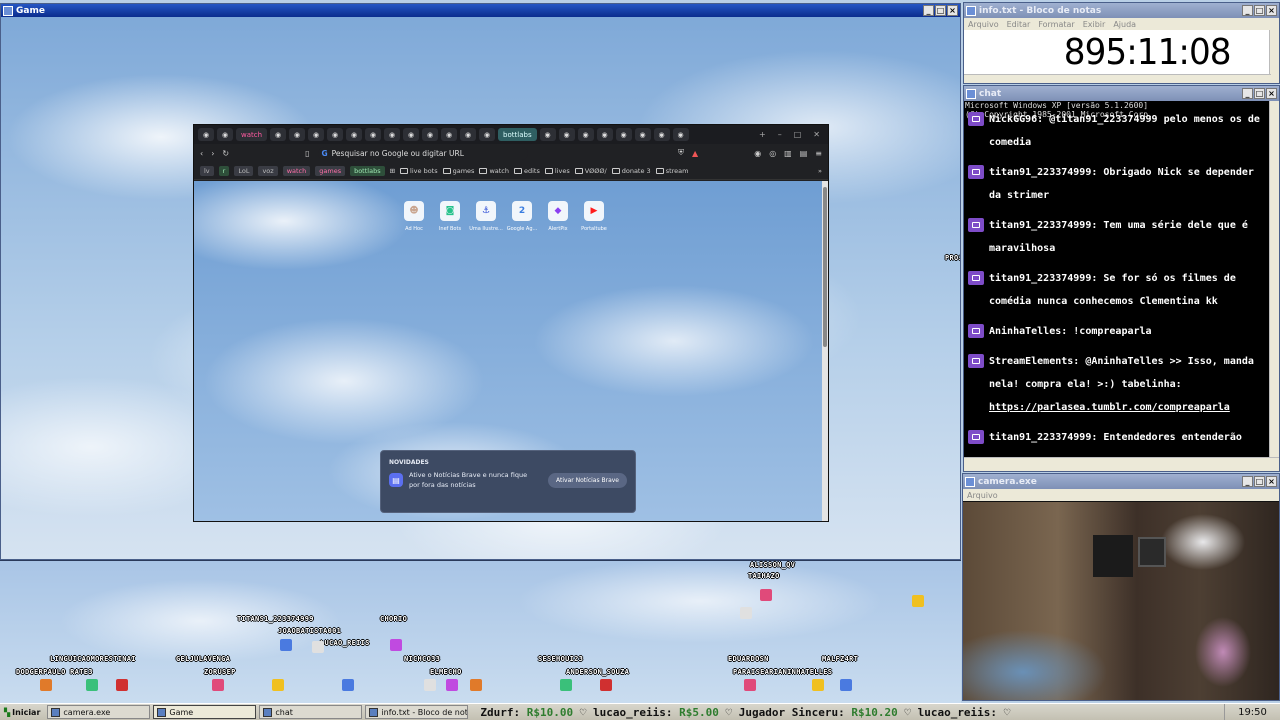 This screenshot has height=720, width=1280. I want to click on bookmark-folder: lives, so click(557, 171).